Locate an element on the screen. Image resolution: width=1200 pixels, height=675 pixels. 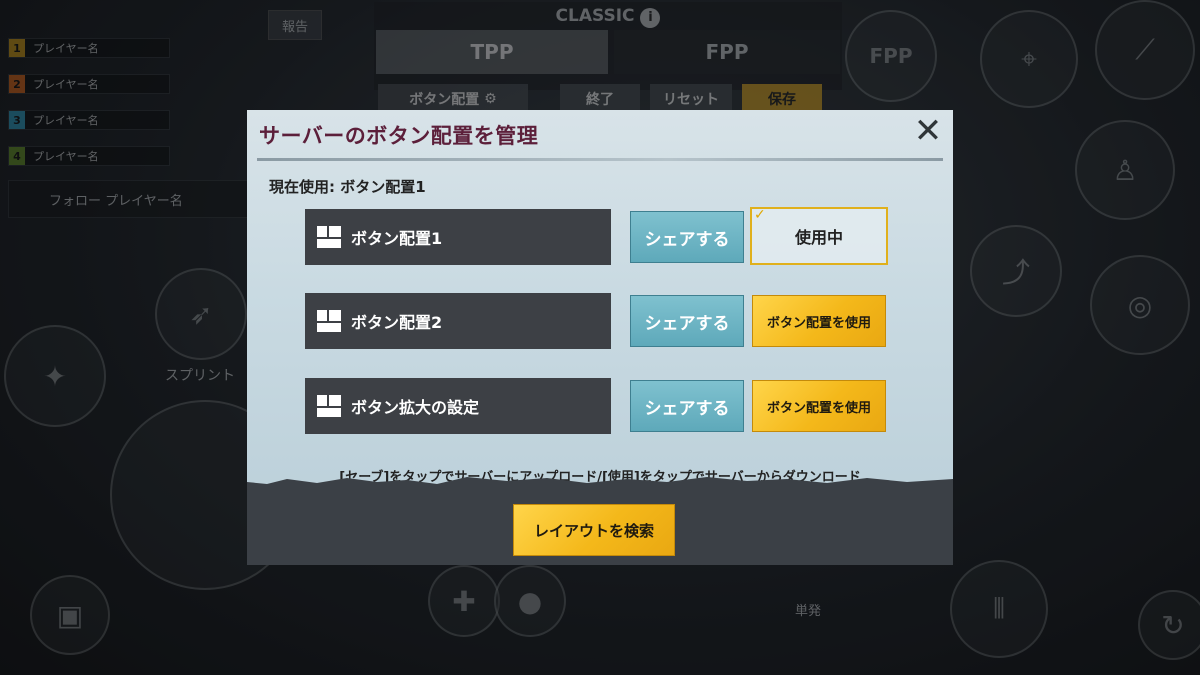
current-layout-label: 現在使用: ボタン配置1 is located at coordinates (347, 187).